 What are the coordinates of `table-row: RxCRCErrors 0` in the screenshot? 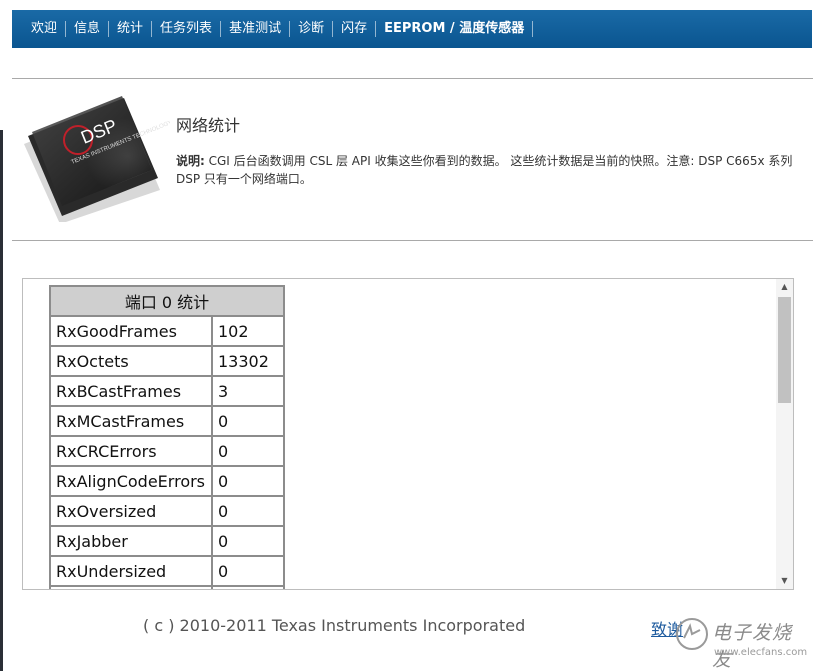 It's located at (167, 451).